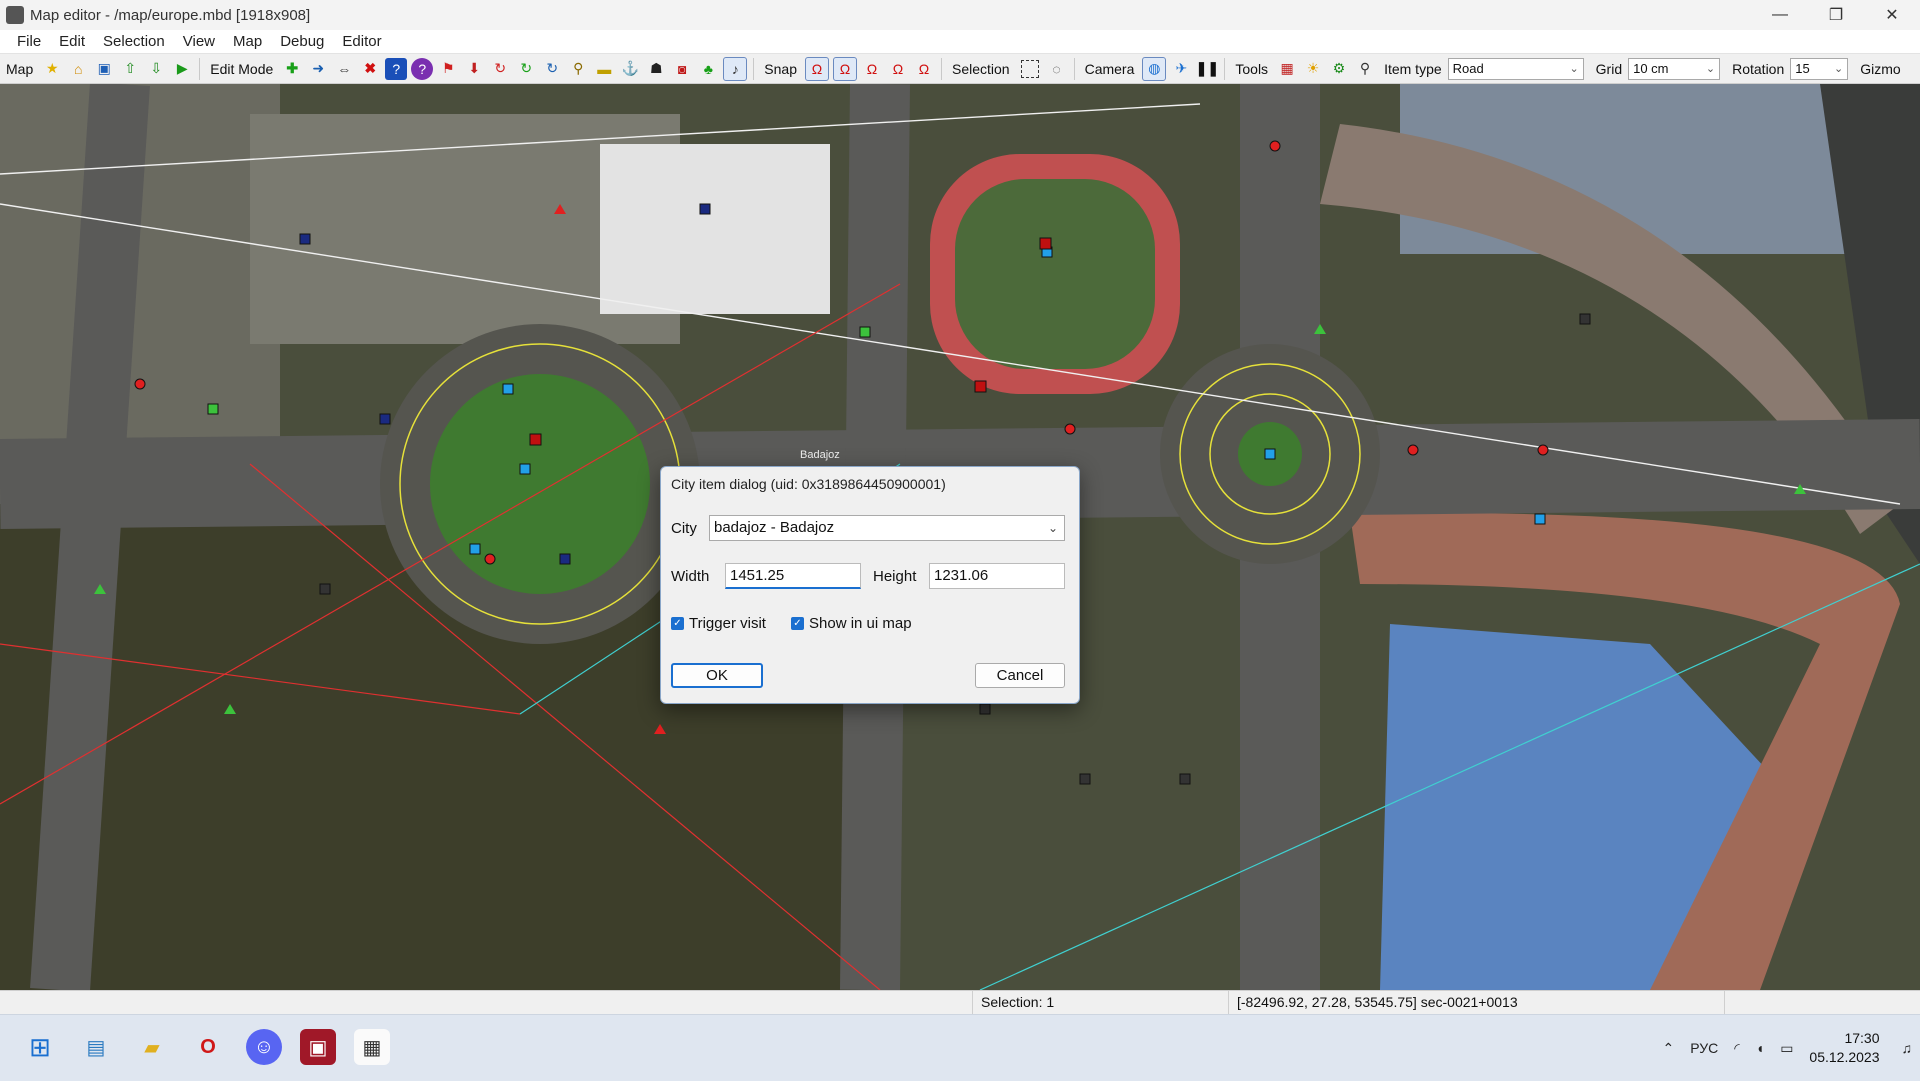 This screenshot has height=1081, width=1920. What do you see at coordinates (500, 69) in the screenshot?
I see `rotate-icon: ↻` at bounding box center [500, 69].